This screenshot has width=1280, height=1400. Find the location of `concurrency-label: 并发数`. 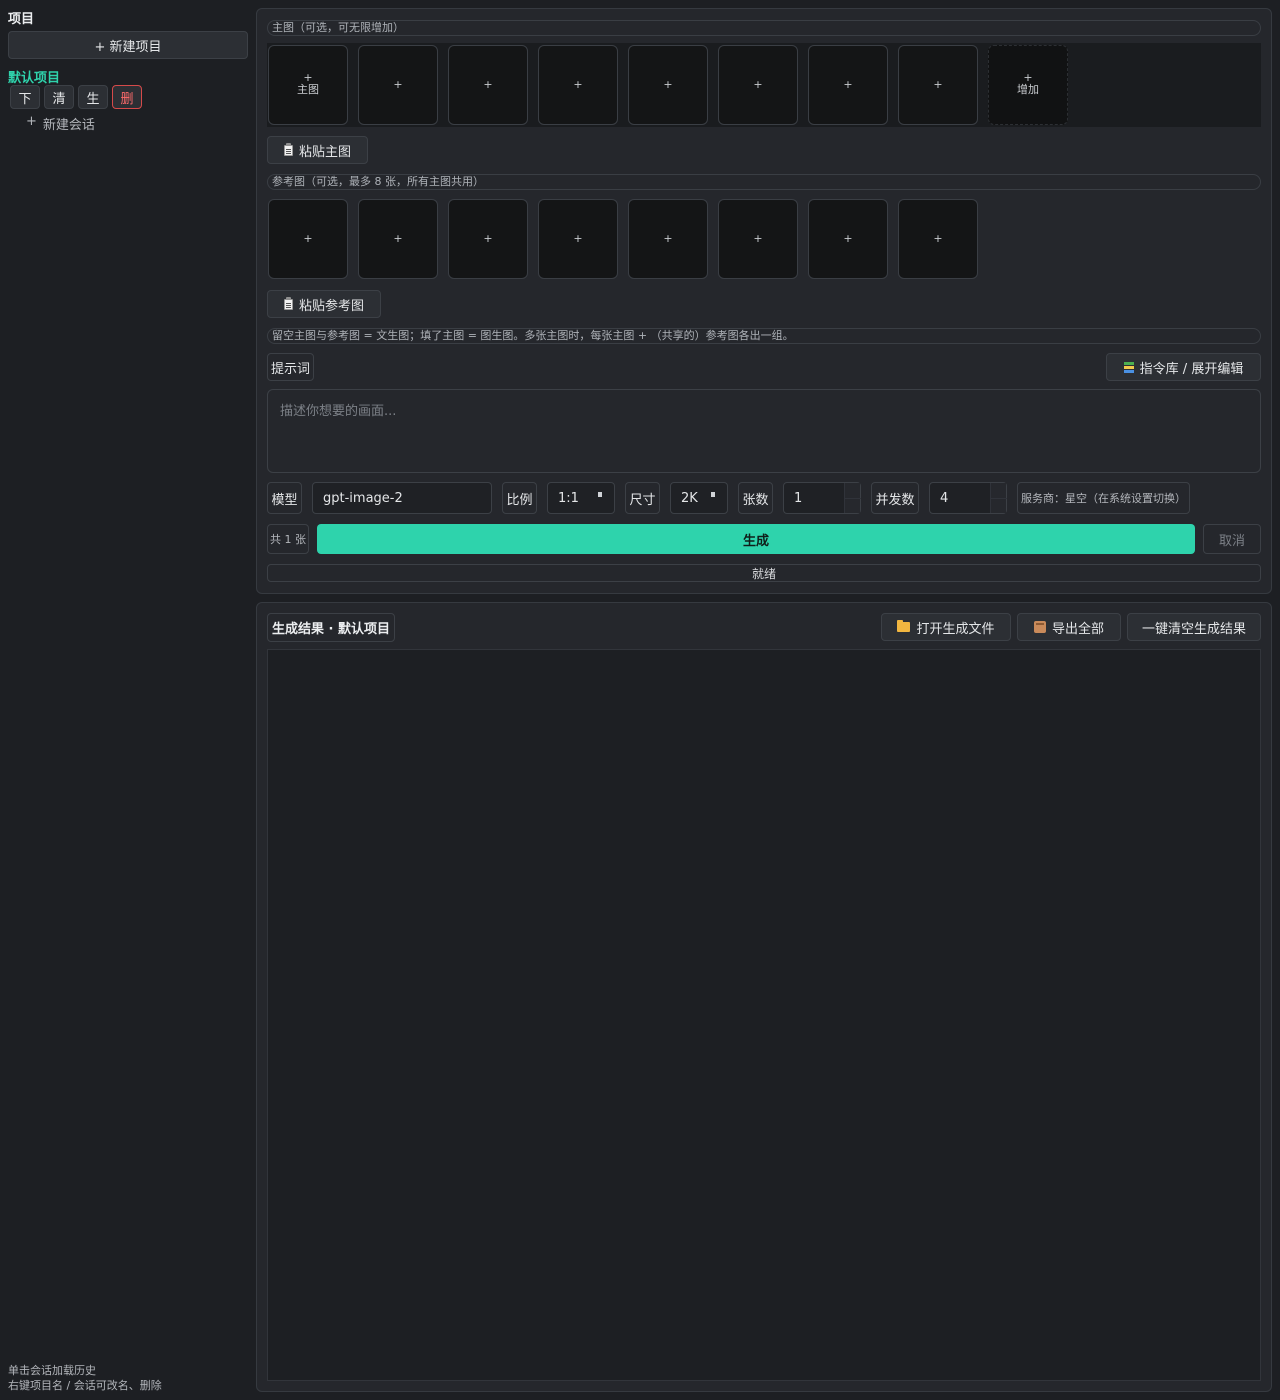

concurrency-label: 并发数 is located at coordinates (895, 498).